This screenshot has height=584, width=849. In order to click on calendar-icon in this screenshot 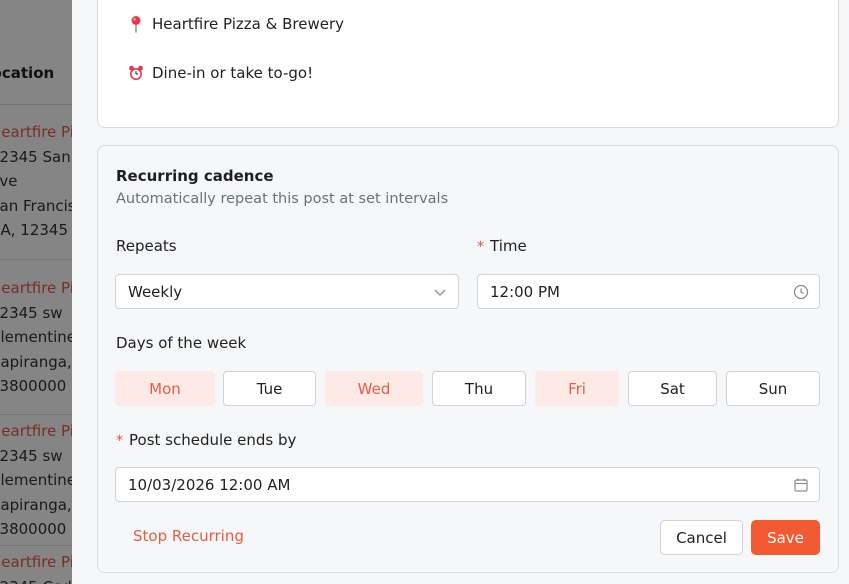, I will do `click(801, 485)`.